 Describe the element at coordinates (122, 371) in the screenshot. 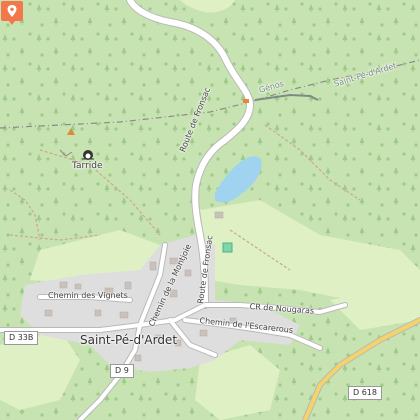

I see `shield-d9: D 9` at that location.